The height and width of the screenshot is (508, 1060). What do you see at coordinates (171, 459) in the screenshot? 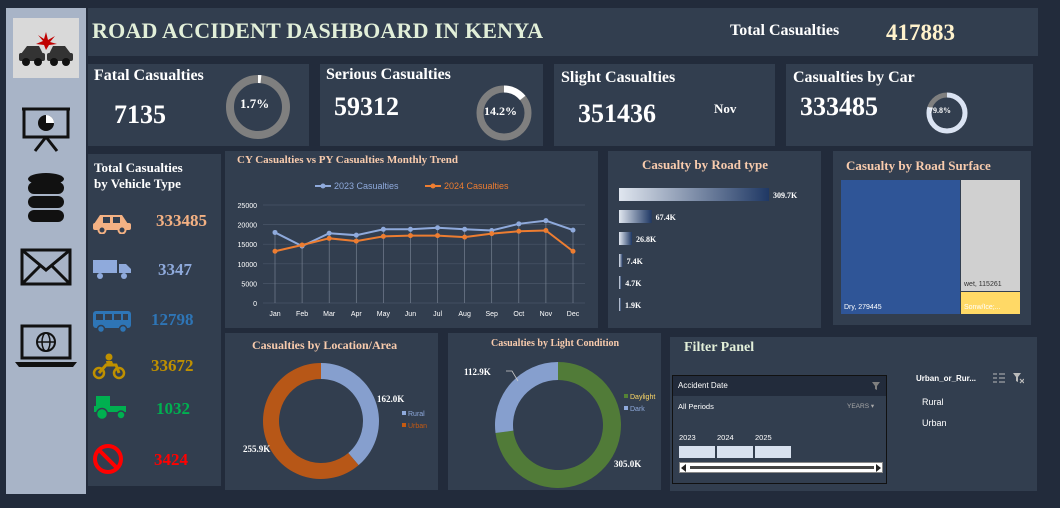
I see `vehicle-value-other: 3424` at bounding box center [171, 459].